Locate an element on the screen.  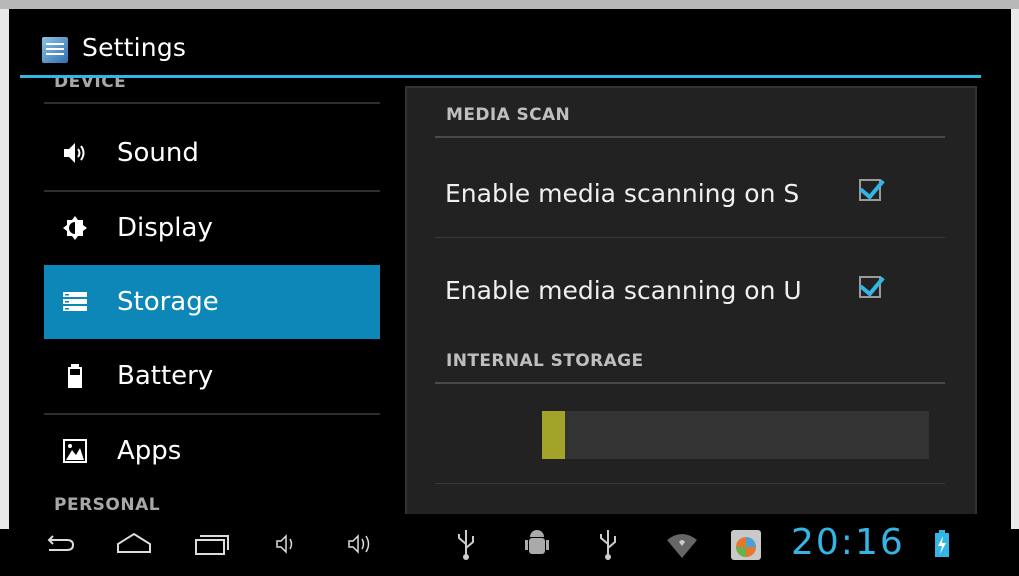
sidebar-item-label: Sound is located at coordinates (158, 153).